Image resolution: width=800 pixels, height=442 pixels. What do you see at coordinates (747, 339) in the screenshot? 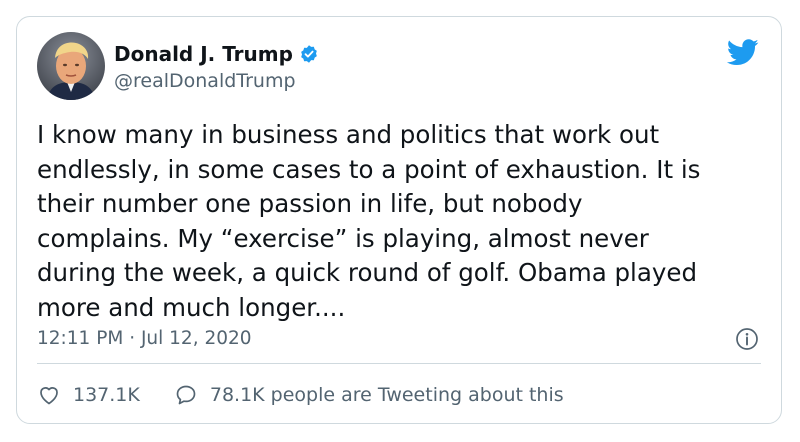
I see `info-icon` at bounding box center [747, 339].